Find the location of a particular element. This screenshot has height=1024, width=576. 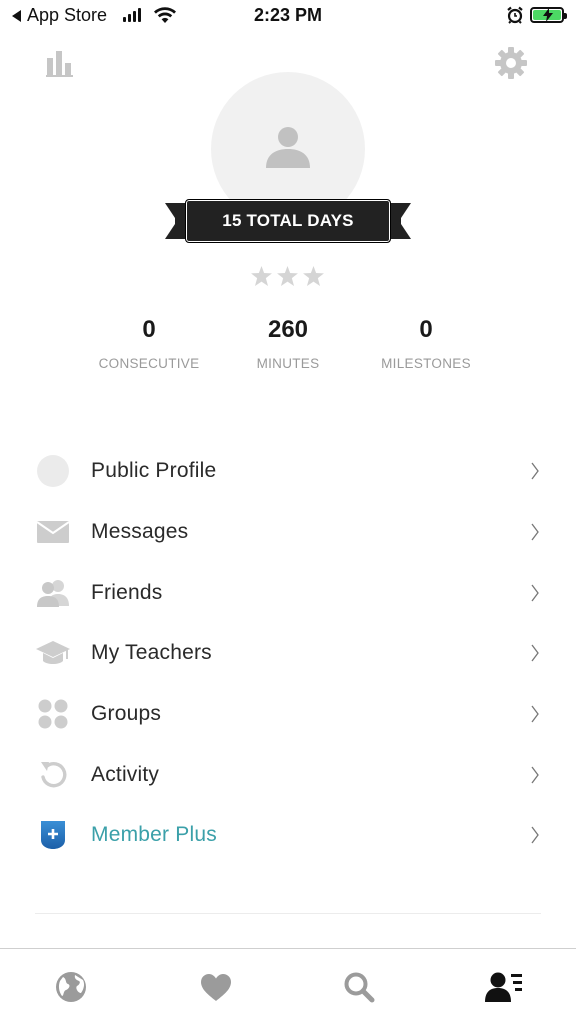

menu-item-label: Friends is located at coordinates (127, 592).